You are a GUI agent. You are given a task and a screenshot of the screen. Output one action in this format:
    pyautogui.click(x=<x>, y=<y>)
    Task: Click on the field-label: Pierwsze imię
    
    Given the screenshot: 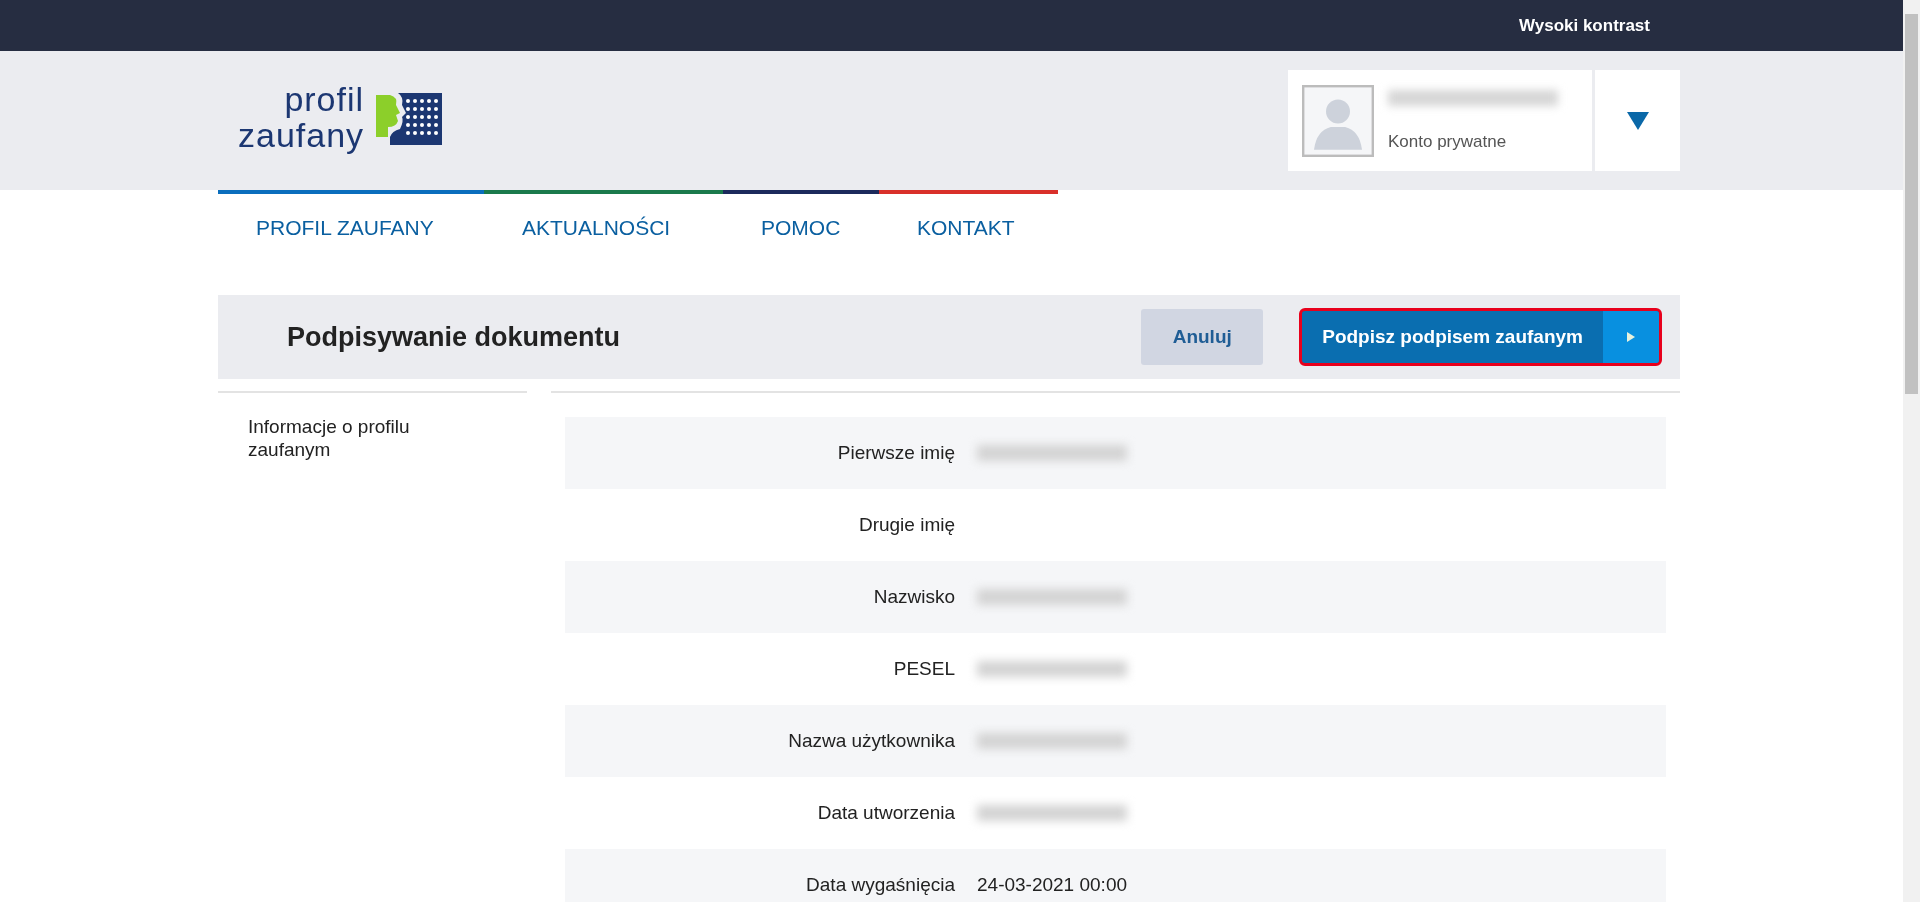 What is the action you would take?
    pyautogui.click(x=895, y=453)
    